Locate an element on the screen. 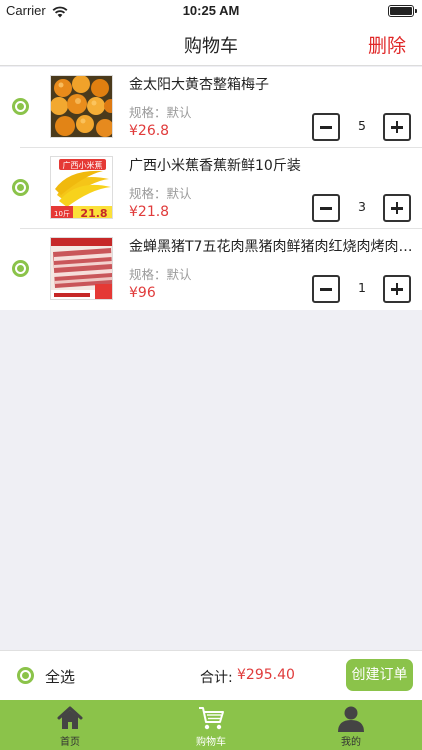 The width and height of the screenshot is (422, 750). product-price: ¥26.8 is located at coordinates (149, 131).